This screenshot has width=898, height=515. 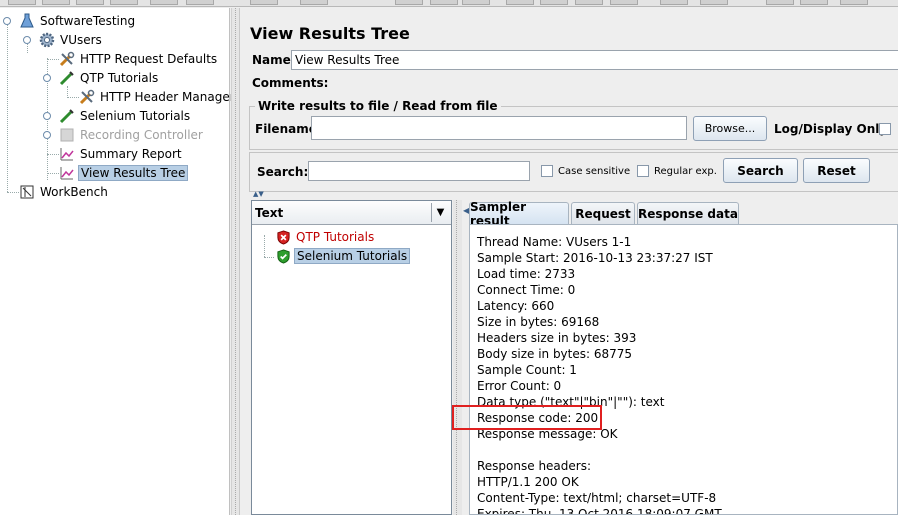 I want to click on tree-item-label: QTP Tutorials, so click(x=119, y=77).